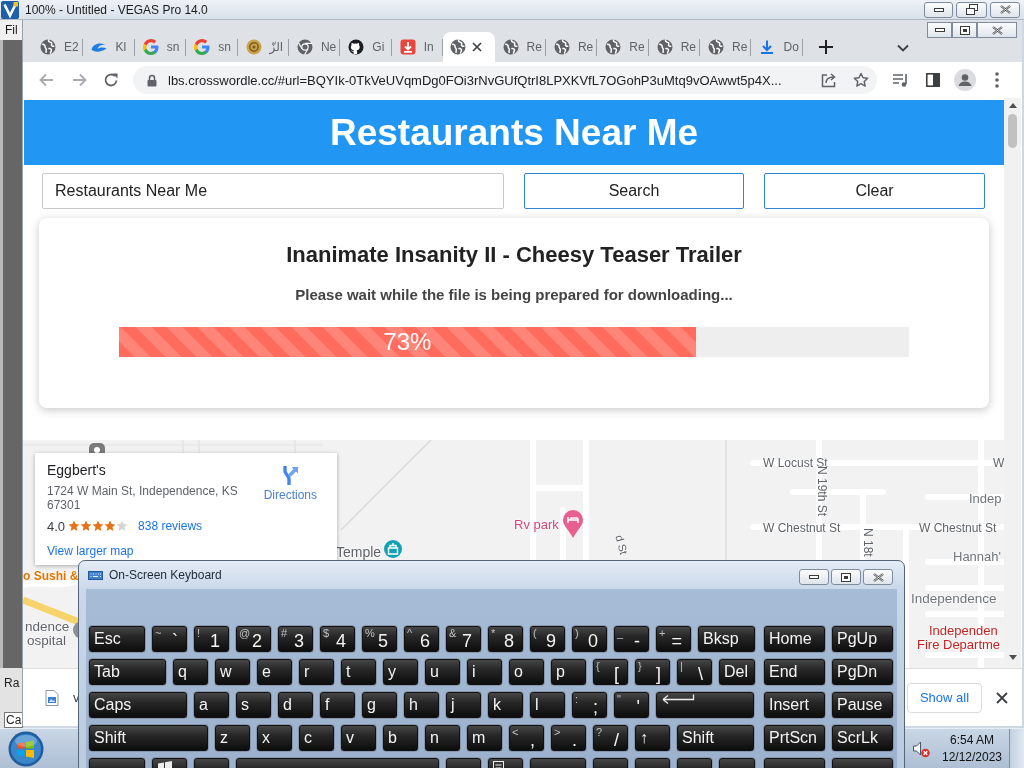 This screenshot has height=768, width=1024. What do you see at coordinates (944, 697) in the screenshot?
I see `show-all-button: Show all` at bounding box center [944, 697].